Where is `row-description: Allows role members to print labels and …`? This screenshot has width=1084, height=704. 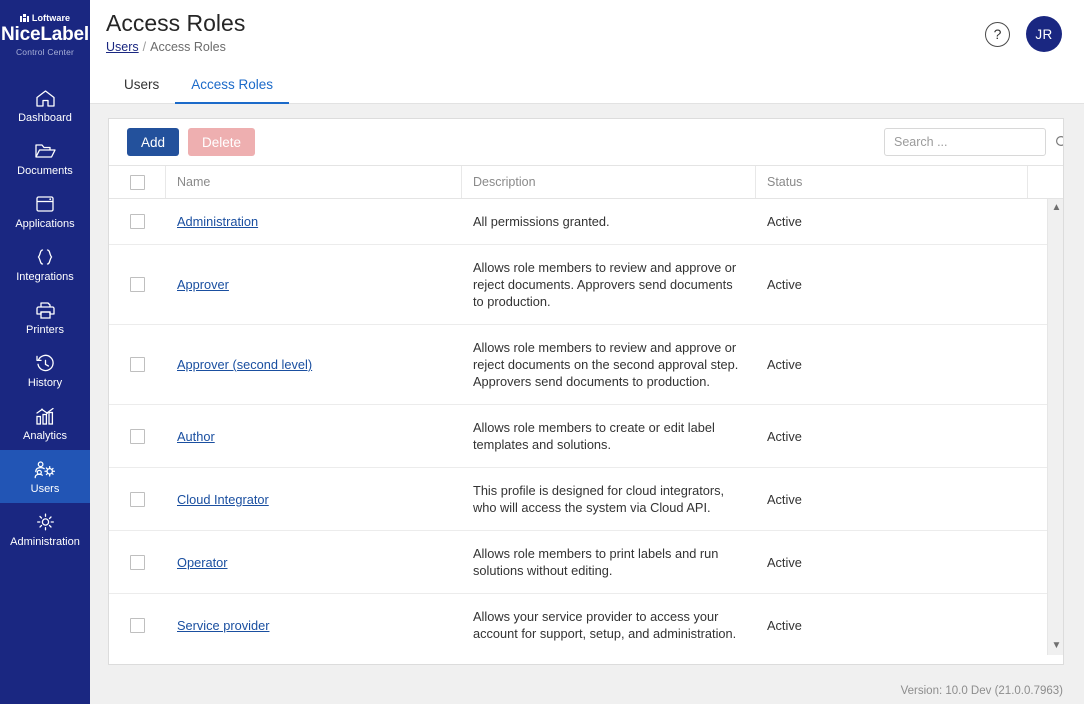 row-description: Allows role members to print labels and … is located at coordinates (596, 562).